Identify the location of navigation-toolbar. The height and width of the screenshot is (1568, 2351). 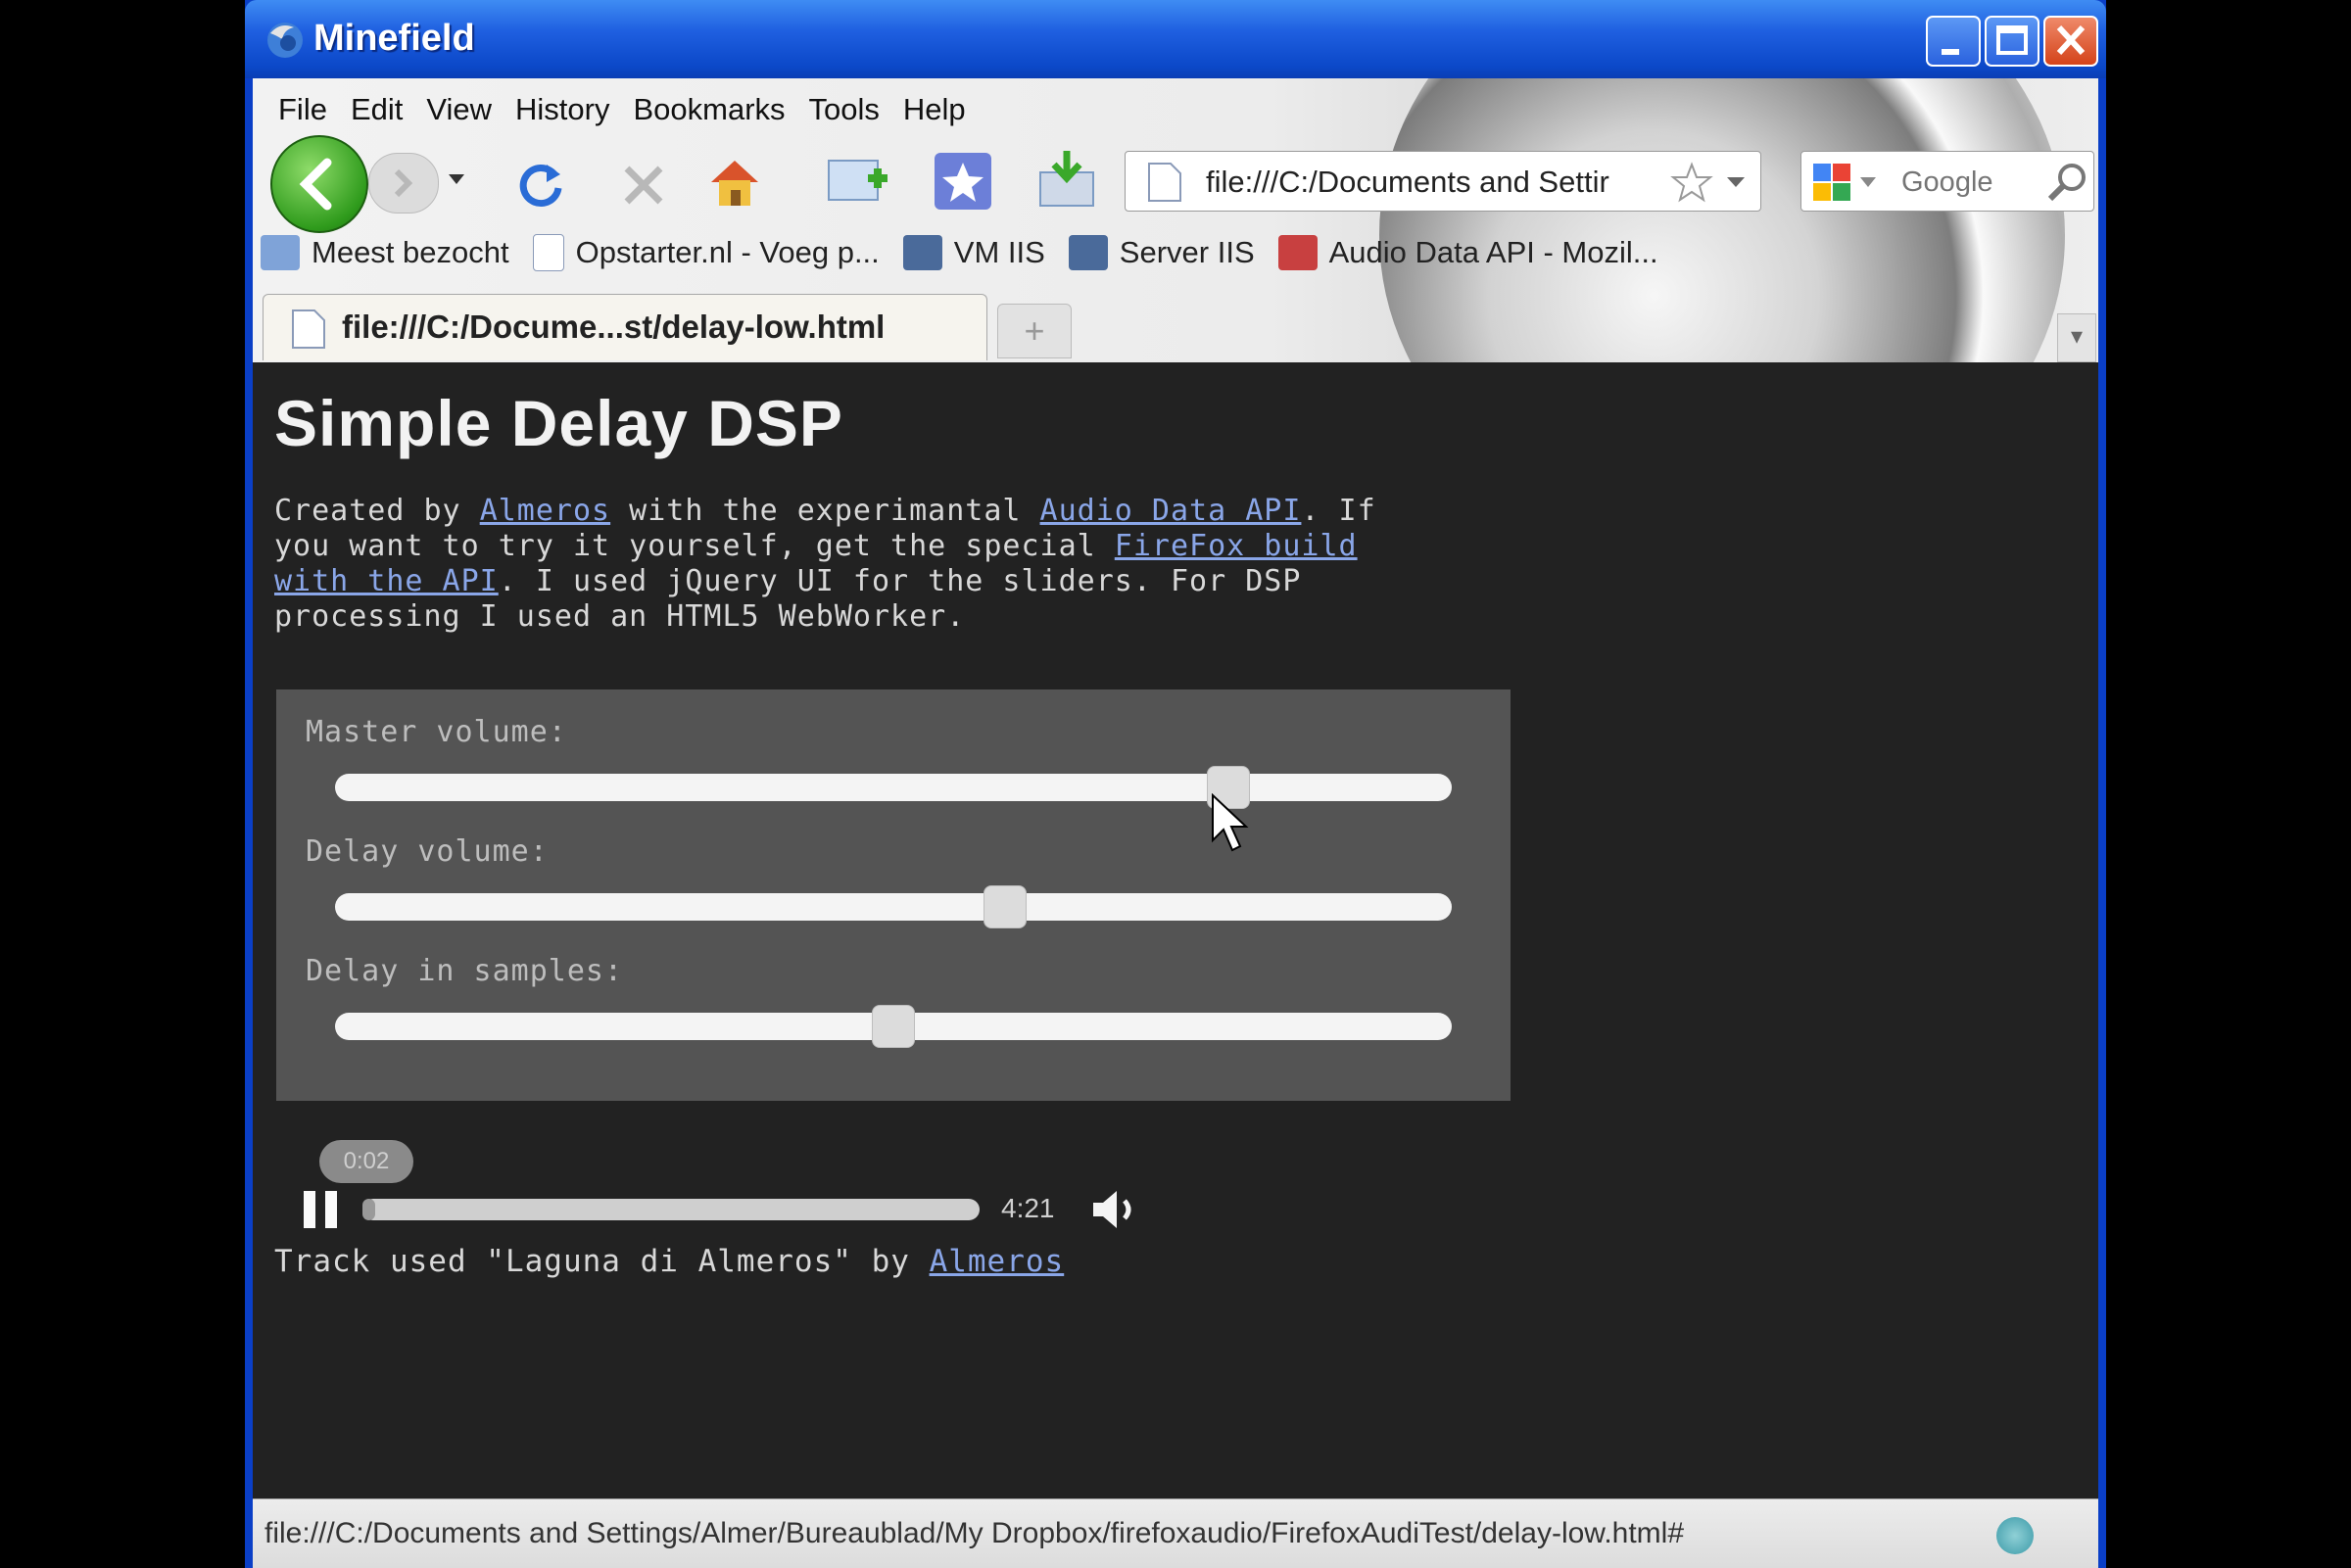
(1175, 181).